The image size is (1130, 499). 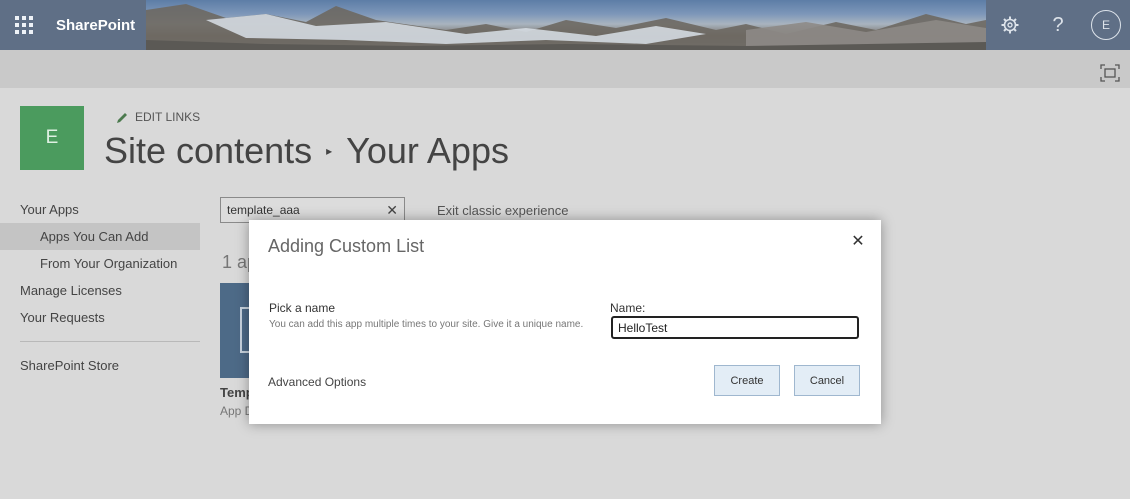 I want to click on dialog-title: Adding Custom List, so click(x=346, y=246).